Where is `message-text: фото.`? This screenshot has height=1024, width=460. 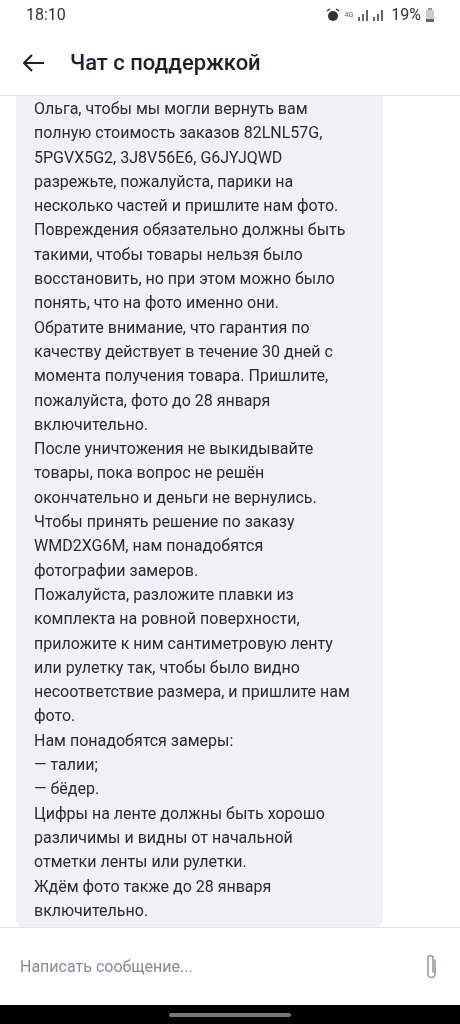 message-text: фото. is located at coordinates (55, 716).